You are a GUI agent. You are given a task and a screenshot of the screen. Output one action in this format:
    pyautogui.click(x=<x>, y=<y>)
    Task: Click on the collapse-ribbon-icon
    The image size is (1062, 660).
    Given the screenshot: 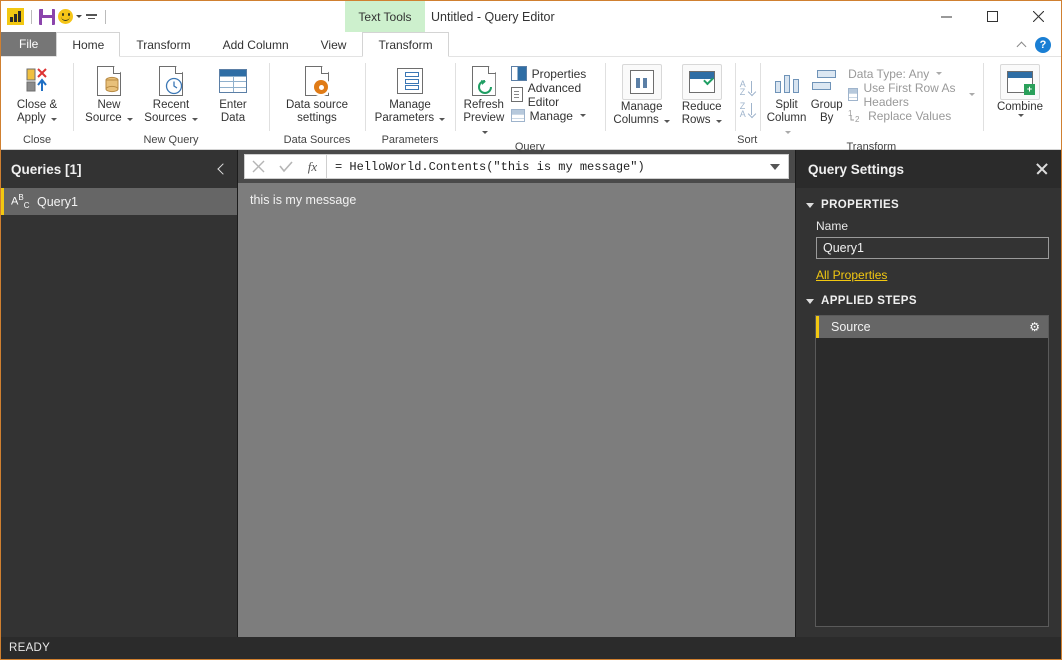 What is the action you would take?
    pyautogui.click(x=1022, y=45)
    